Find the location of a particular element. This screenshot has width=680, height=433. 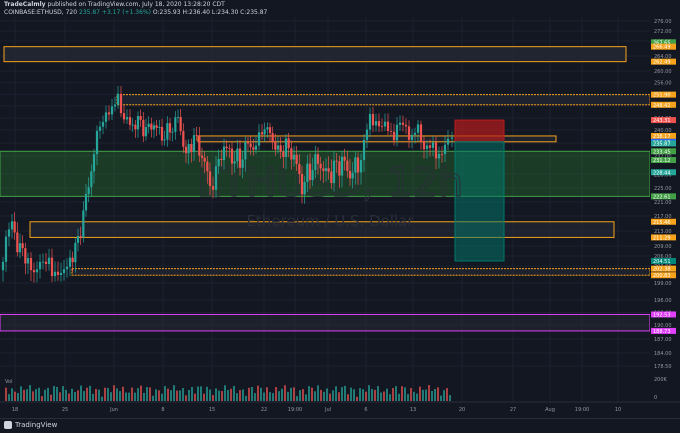

last-price: 235.87 is located at coordinates (89, 12).